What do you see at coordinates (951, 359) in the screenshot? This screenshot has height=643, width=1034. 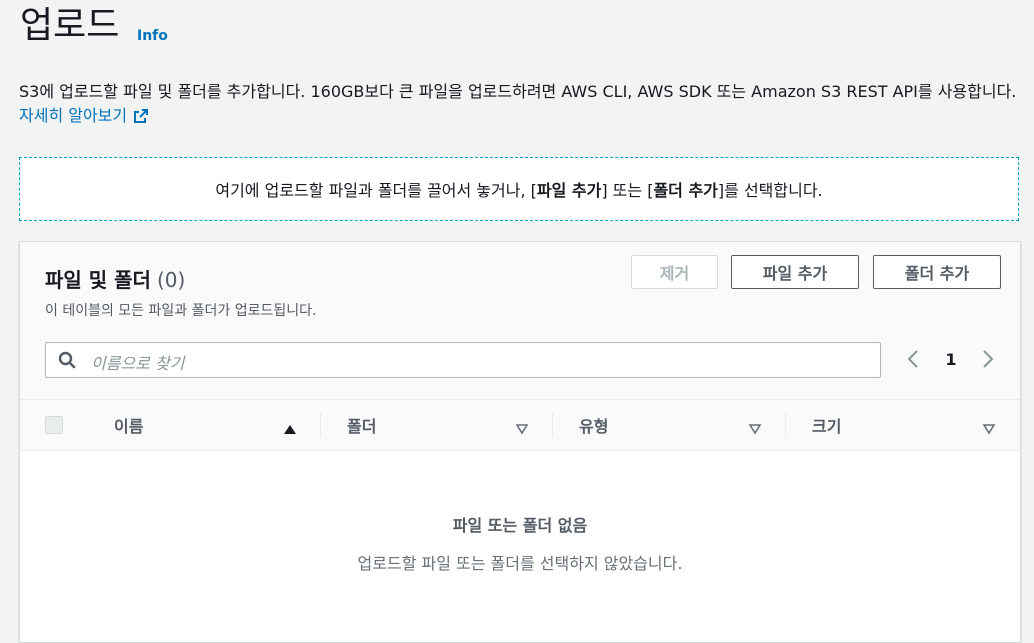 I see `page-number: 1` at bounding box center [951, 359].